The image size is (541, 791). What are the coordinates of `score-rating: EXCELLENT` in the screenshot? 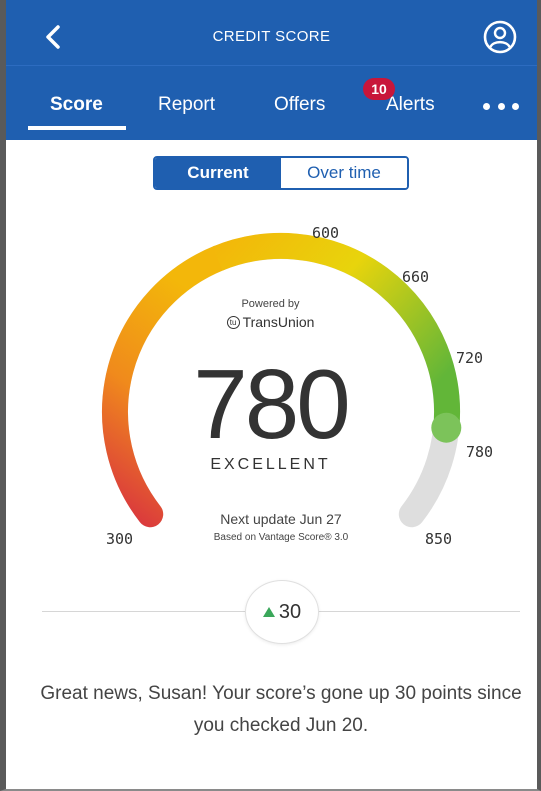 It's located at (270, 464).